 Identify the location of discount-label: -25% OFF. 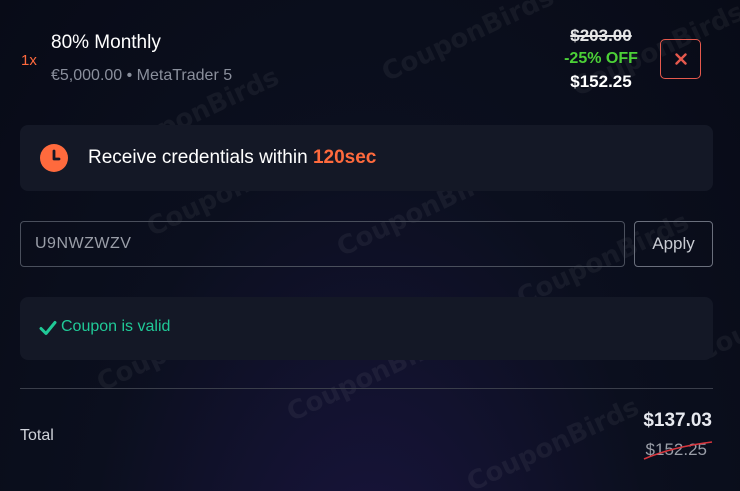
(601, 58).